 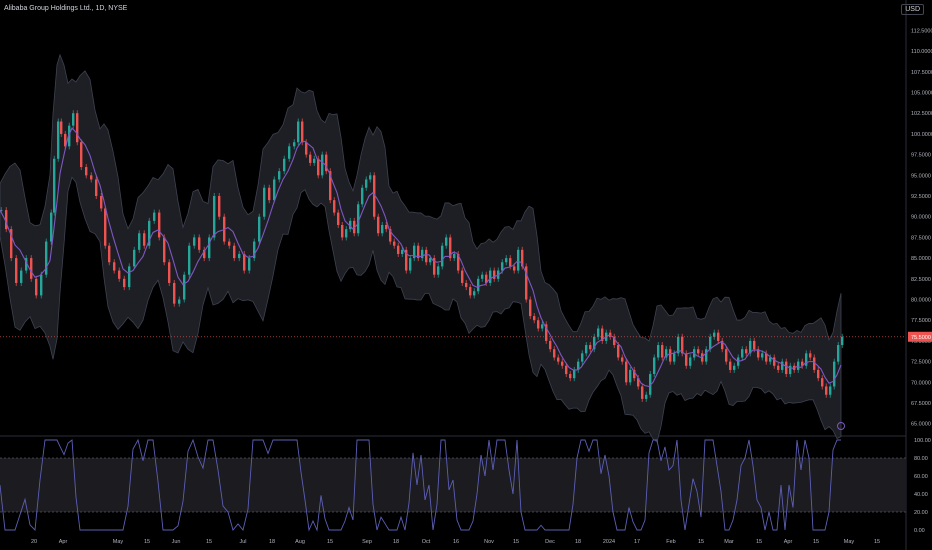 I want to click on x-tick-label: Oct, so click(x=426, y=542).